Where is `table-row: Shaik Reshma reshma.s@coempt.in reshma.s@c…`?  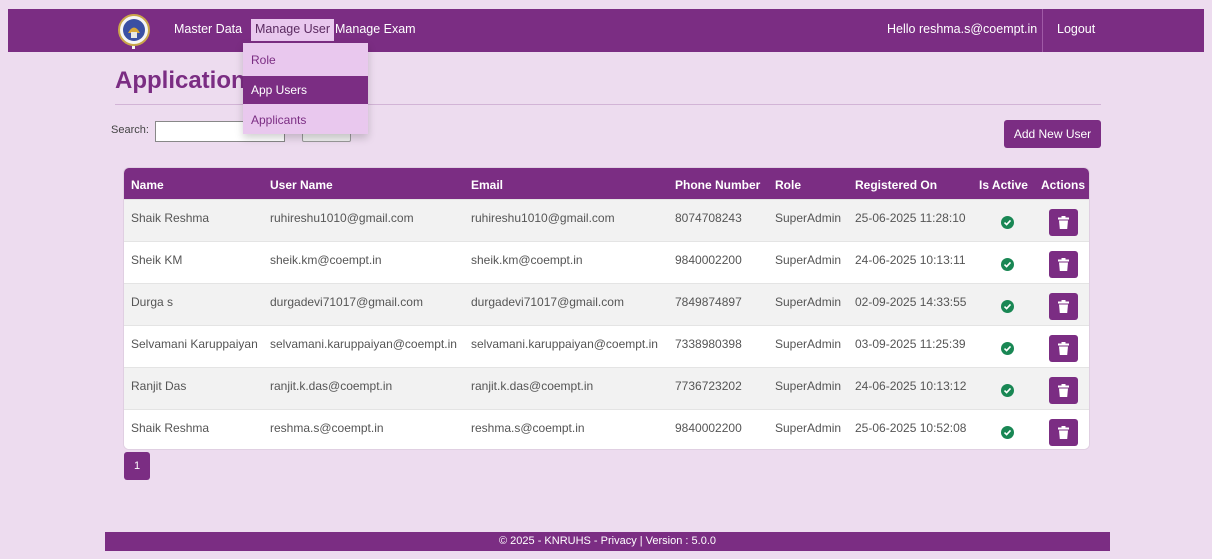
table-row: Shaik Reshma reshma.s@coempt.in reshma.s@c… is located at coordinates (606, 429).